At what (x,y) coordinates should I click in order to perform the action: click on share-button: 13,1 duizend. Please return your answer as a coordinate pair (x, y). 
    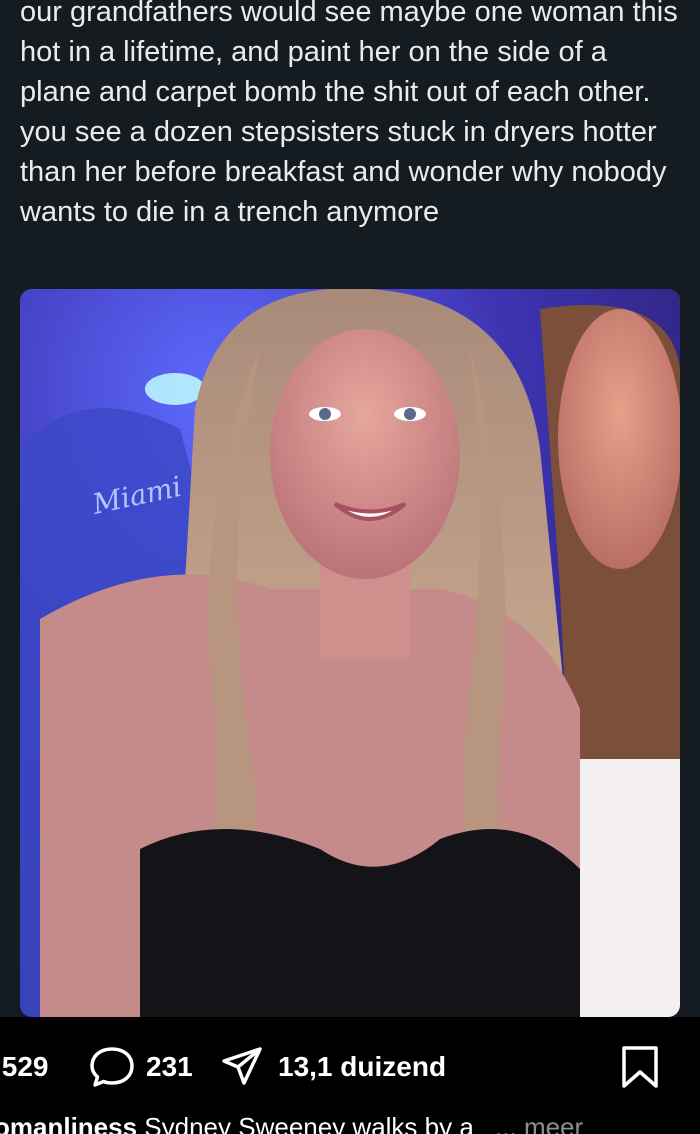
    Looking at the image, I should click on (333, 1067).